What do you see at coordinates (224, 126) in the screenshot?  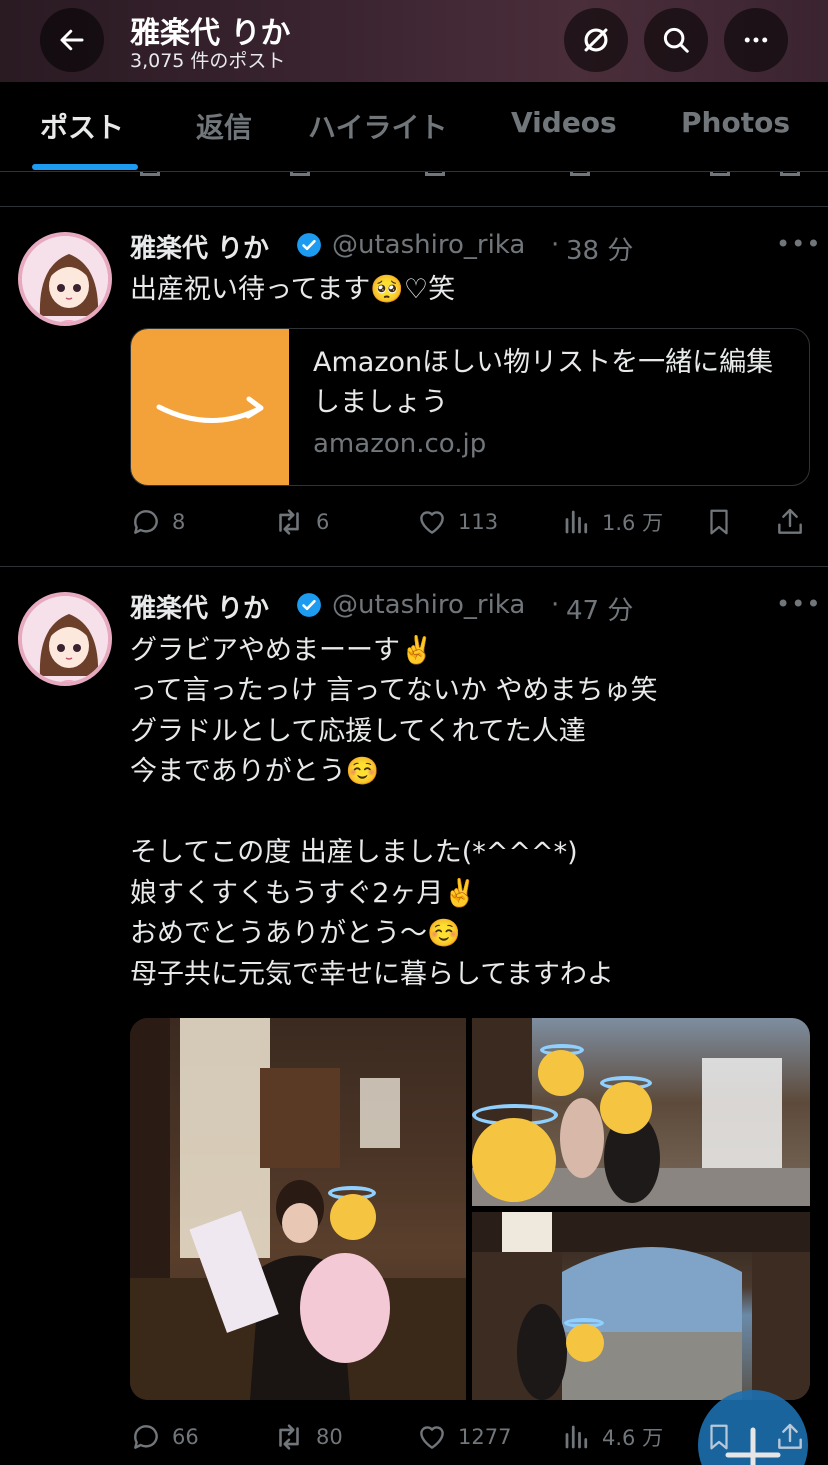 I see `tab-replies: 返信` at bounding box center [224, 126].